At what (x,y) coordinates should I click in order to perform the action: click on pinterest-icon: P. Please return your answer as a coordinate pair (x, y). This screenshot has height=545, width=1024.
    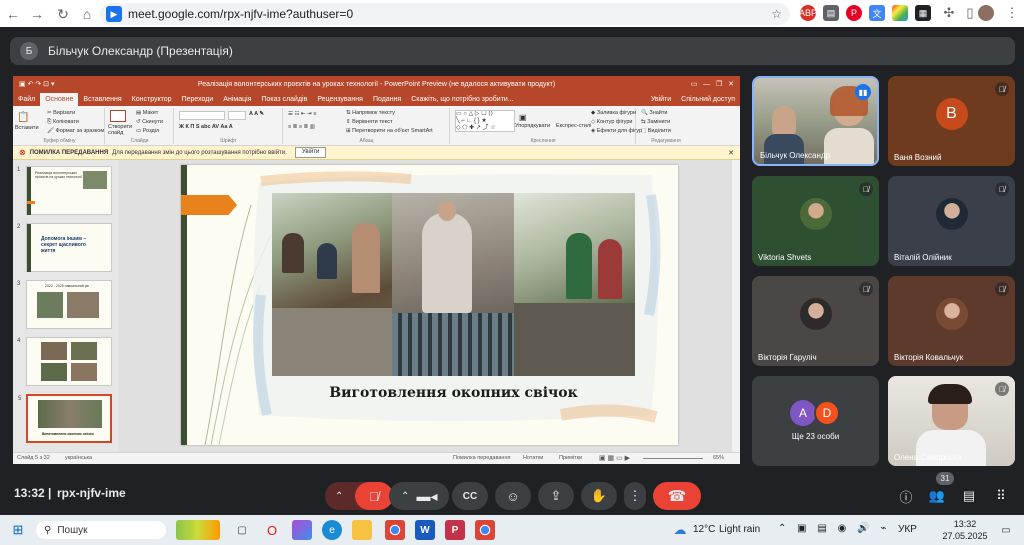
    Looking at the image, I should click on (854, 13).